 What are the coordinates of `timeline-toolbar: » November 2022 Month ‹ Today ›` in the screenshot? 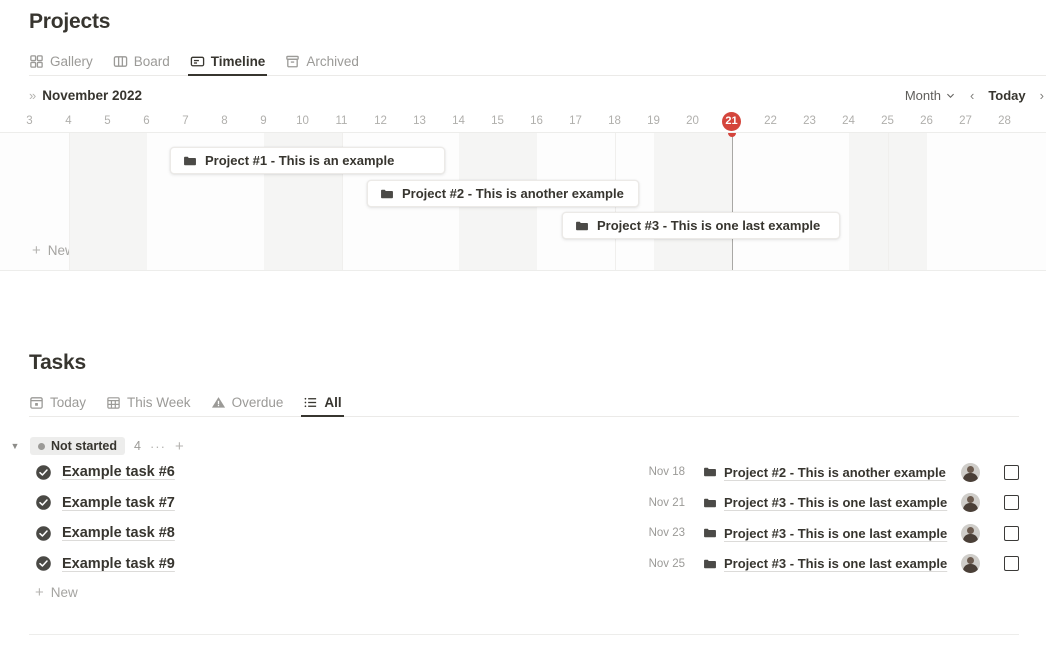 It's located at (537, 95).